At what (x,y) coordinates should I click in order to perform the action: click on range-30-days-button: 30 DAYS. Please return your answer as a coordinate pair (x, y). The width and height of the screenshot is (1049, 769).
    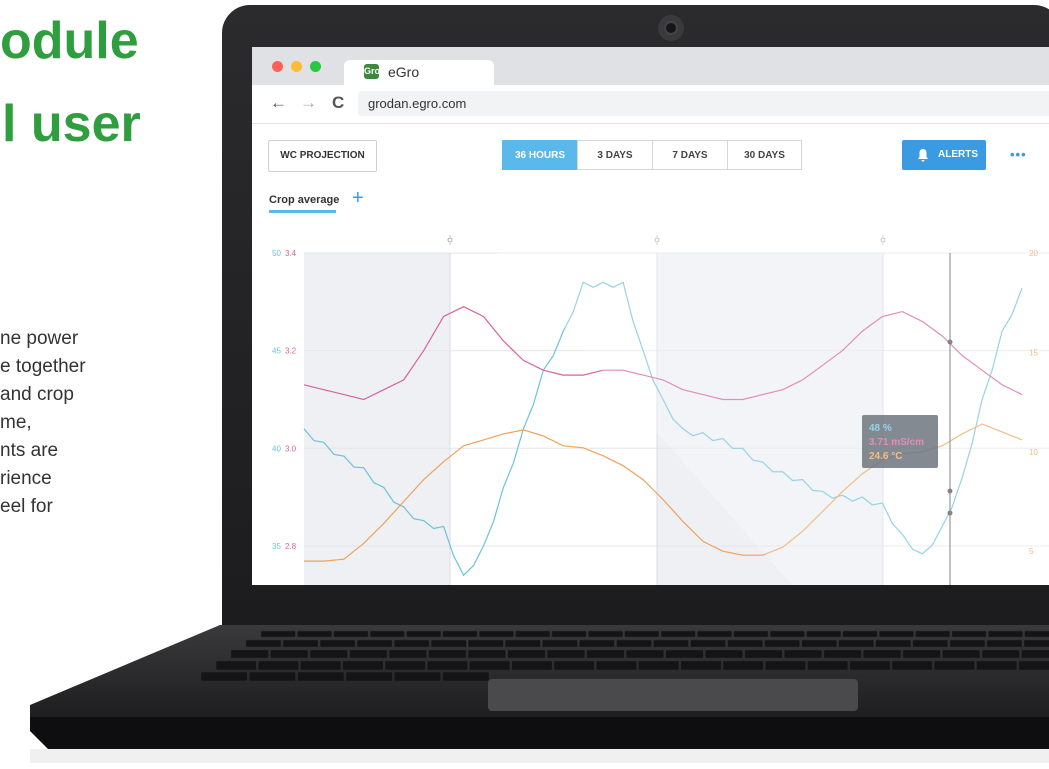
    Looking at the image, I should click on (764, 155).